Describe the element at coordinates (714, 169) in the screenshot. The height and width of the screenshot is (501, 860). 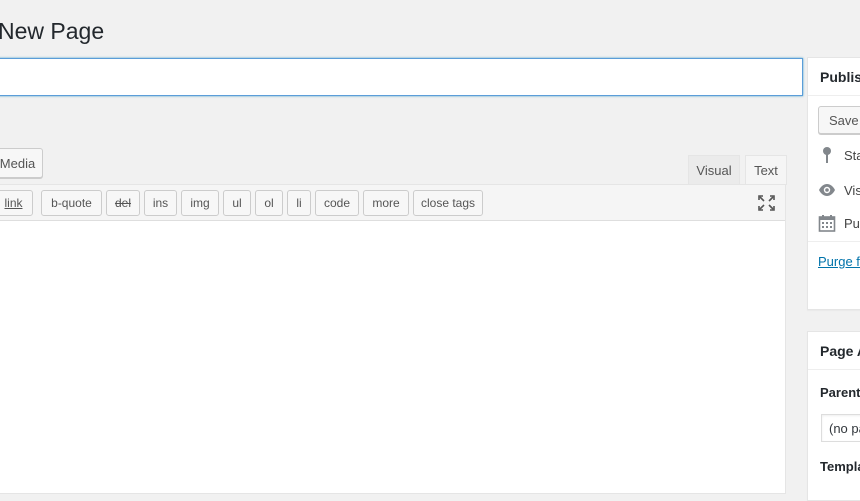
I see `tab-visual: Visual` at that location.